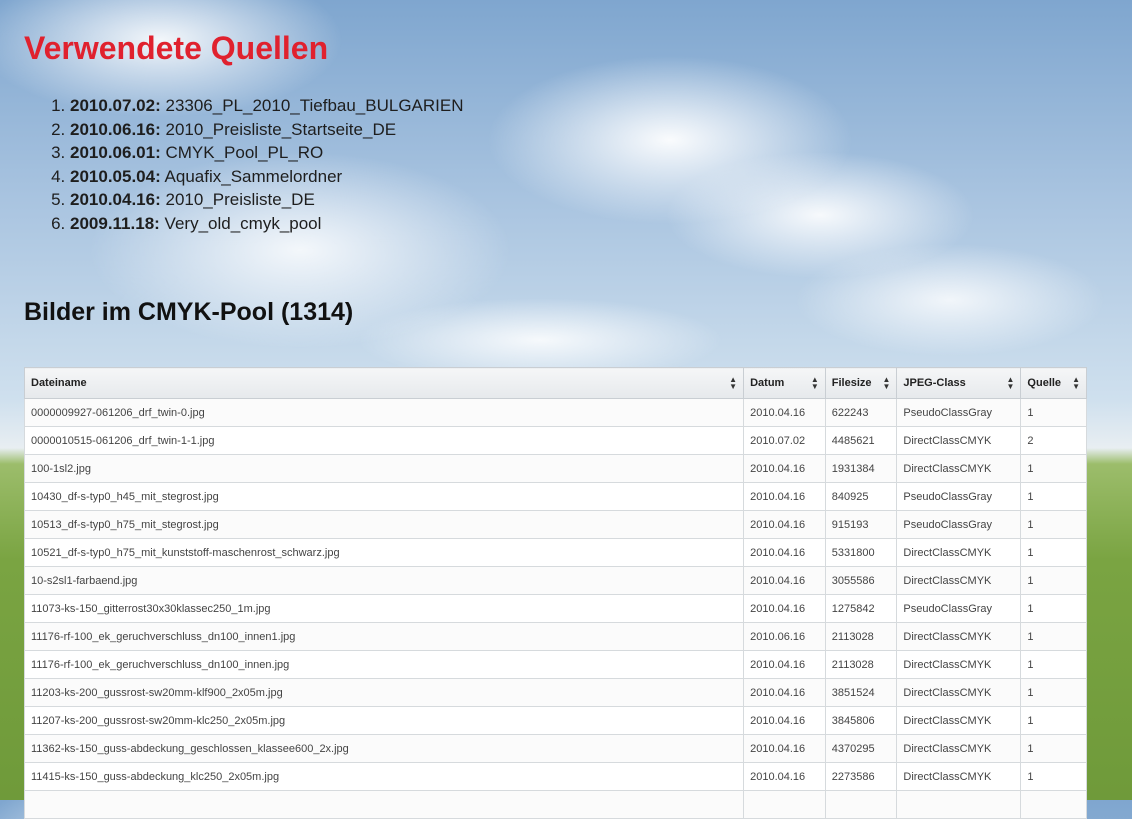 This screenshot has height=819, width=1132. What do you see at coordinates (861, 496) in the screenshot?
I see `cell-filesize: 840925` at bounding box center [861, 496].